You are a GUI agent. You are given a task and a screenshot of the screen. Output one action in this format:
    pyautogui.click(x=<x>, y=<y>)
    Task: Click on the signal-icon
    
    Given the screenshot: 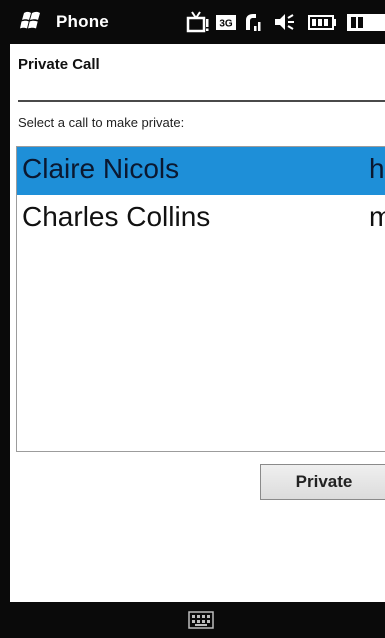 What is the action you would take?
    pyautogui.click(x=254, y=22)
    